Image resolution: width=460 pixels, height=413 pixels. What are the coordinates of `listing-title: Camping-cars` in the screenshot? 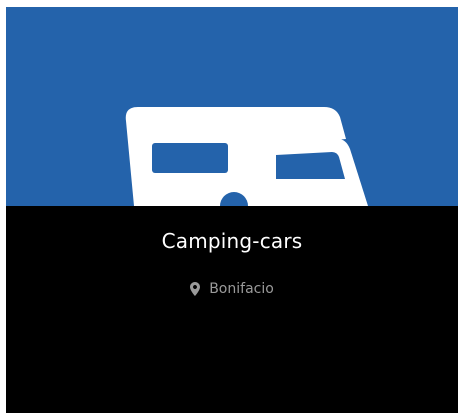 It's located at (232, 241).